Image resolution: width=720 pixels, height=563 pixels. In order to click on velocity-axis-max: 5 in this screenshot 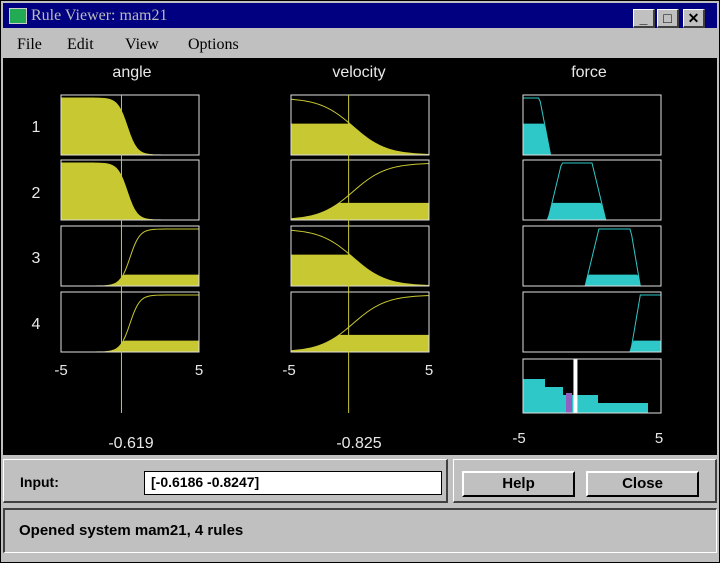, I will do `click(429, 370)`.